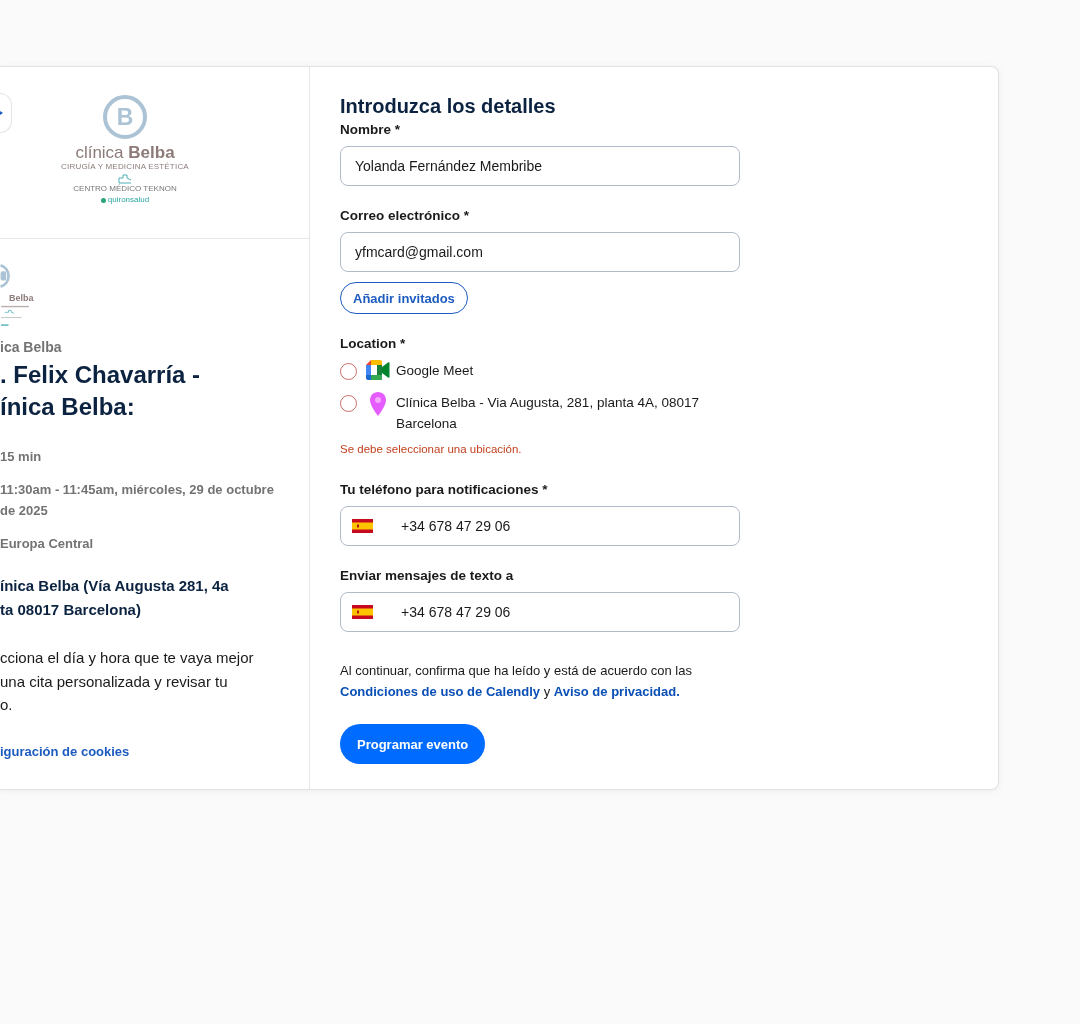  Describe the element at coordinates (373, 344) in the screenshot. I see `field-label: Location *` at that location.